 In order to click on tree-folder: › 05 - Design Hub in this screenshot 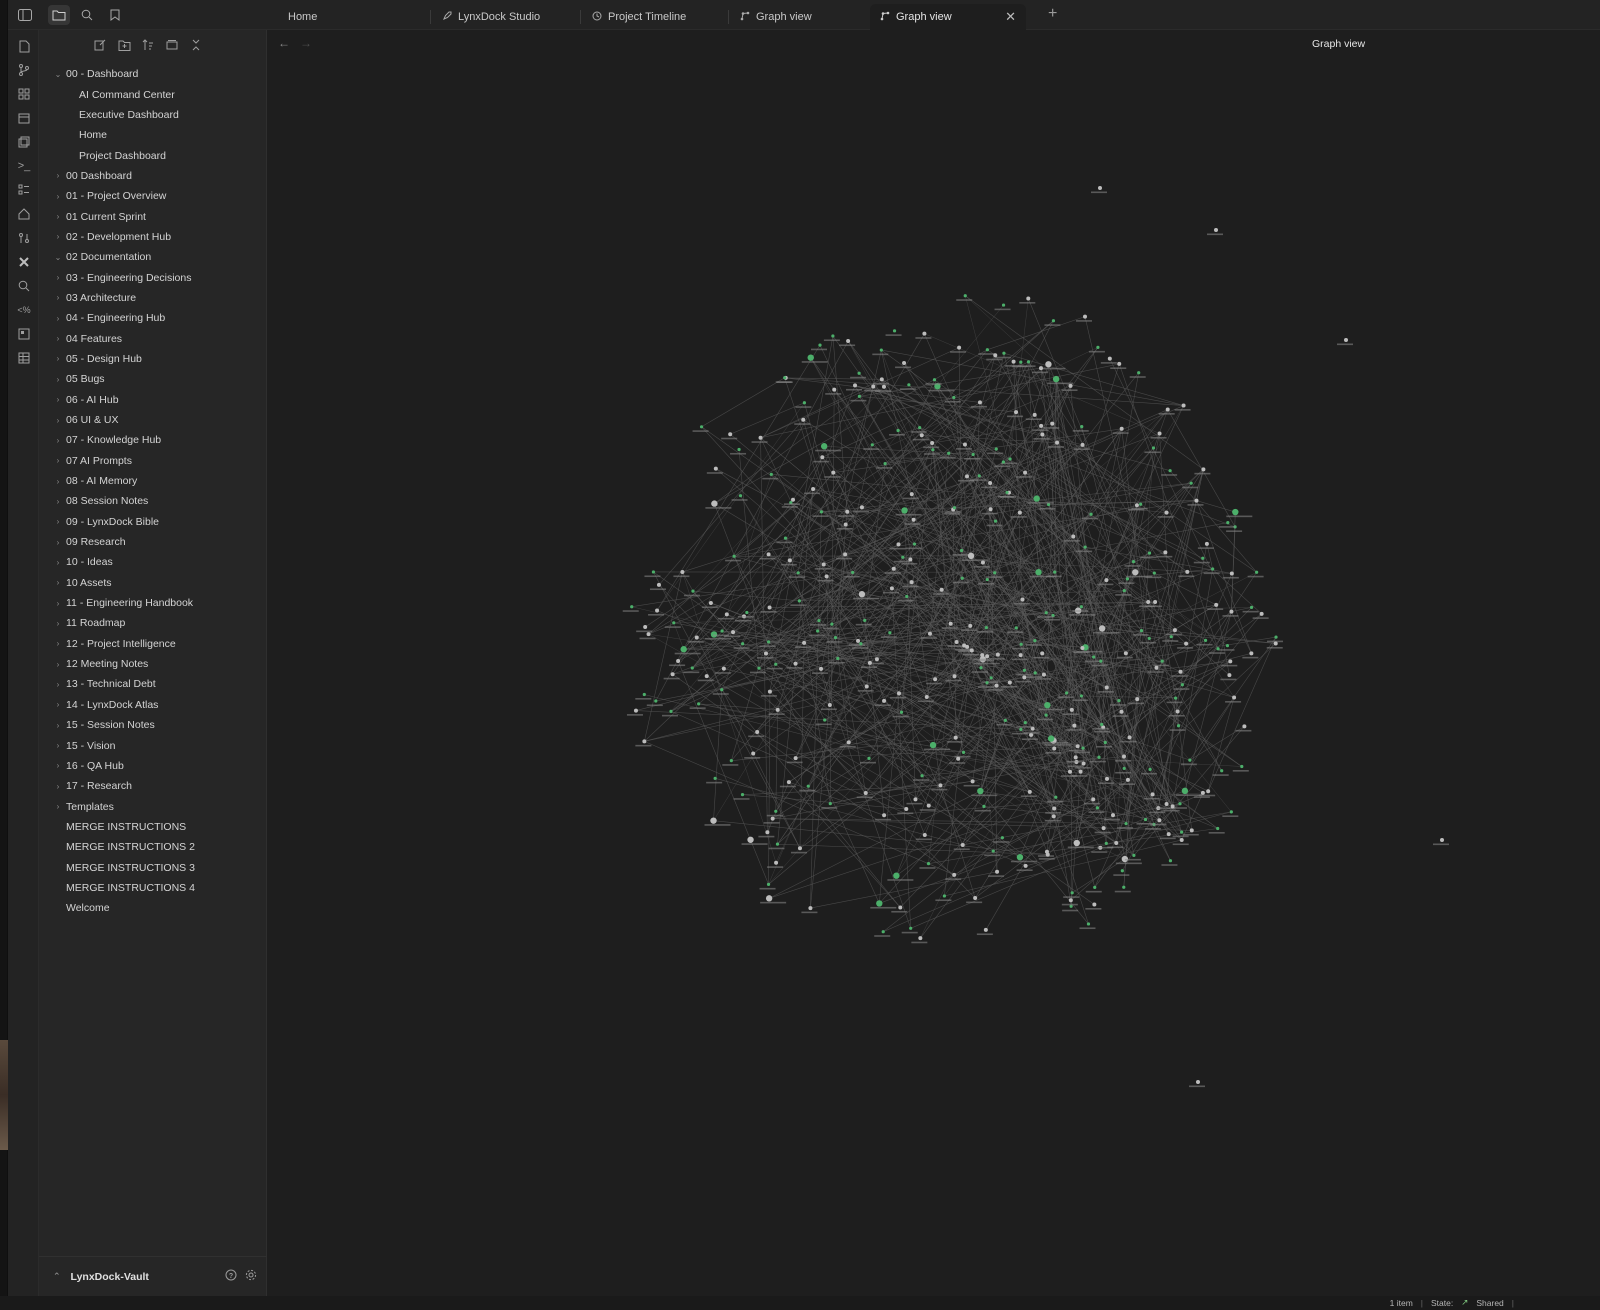, I will do `click(153, 359)`.